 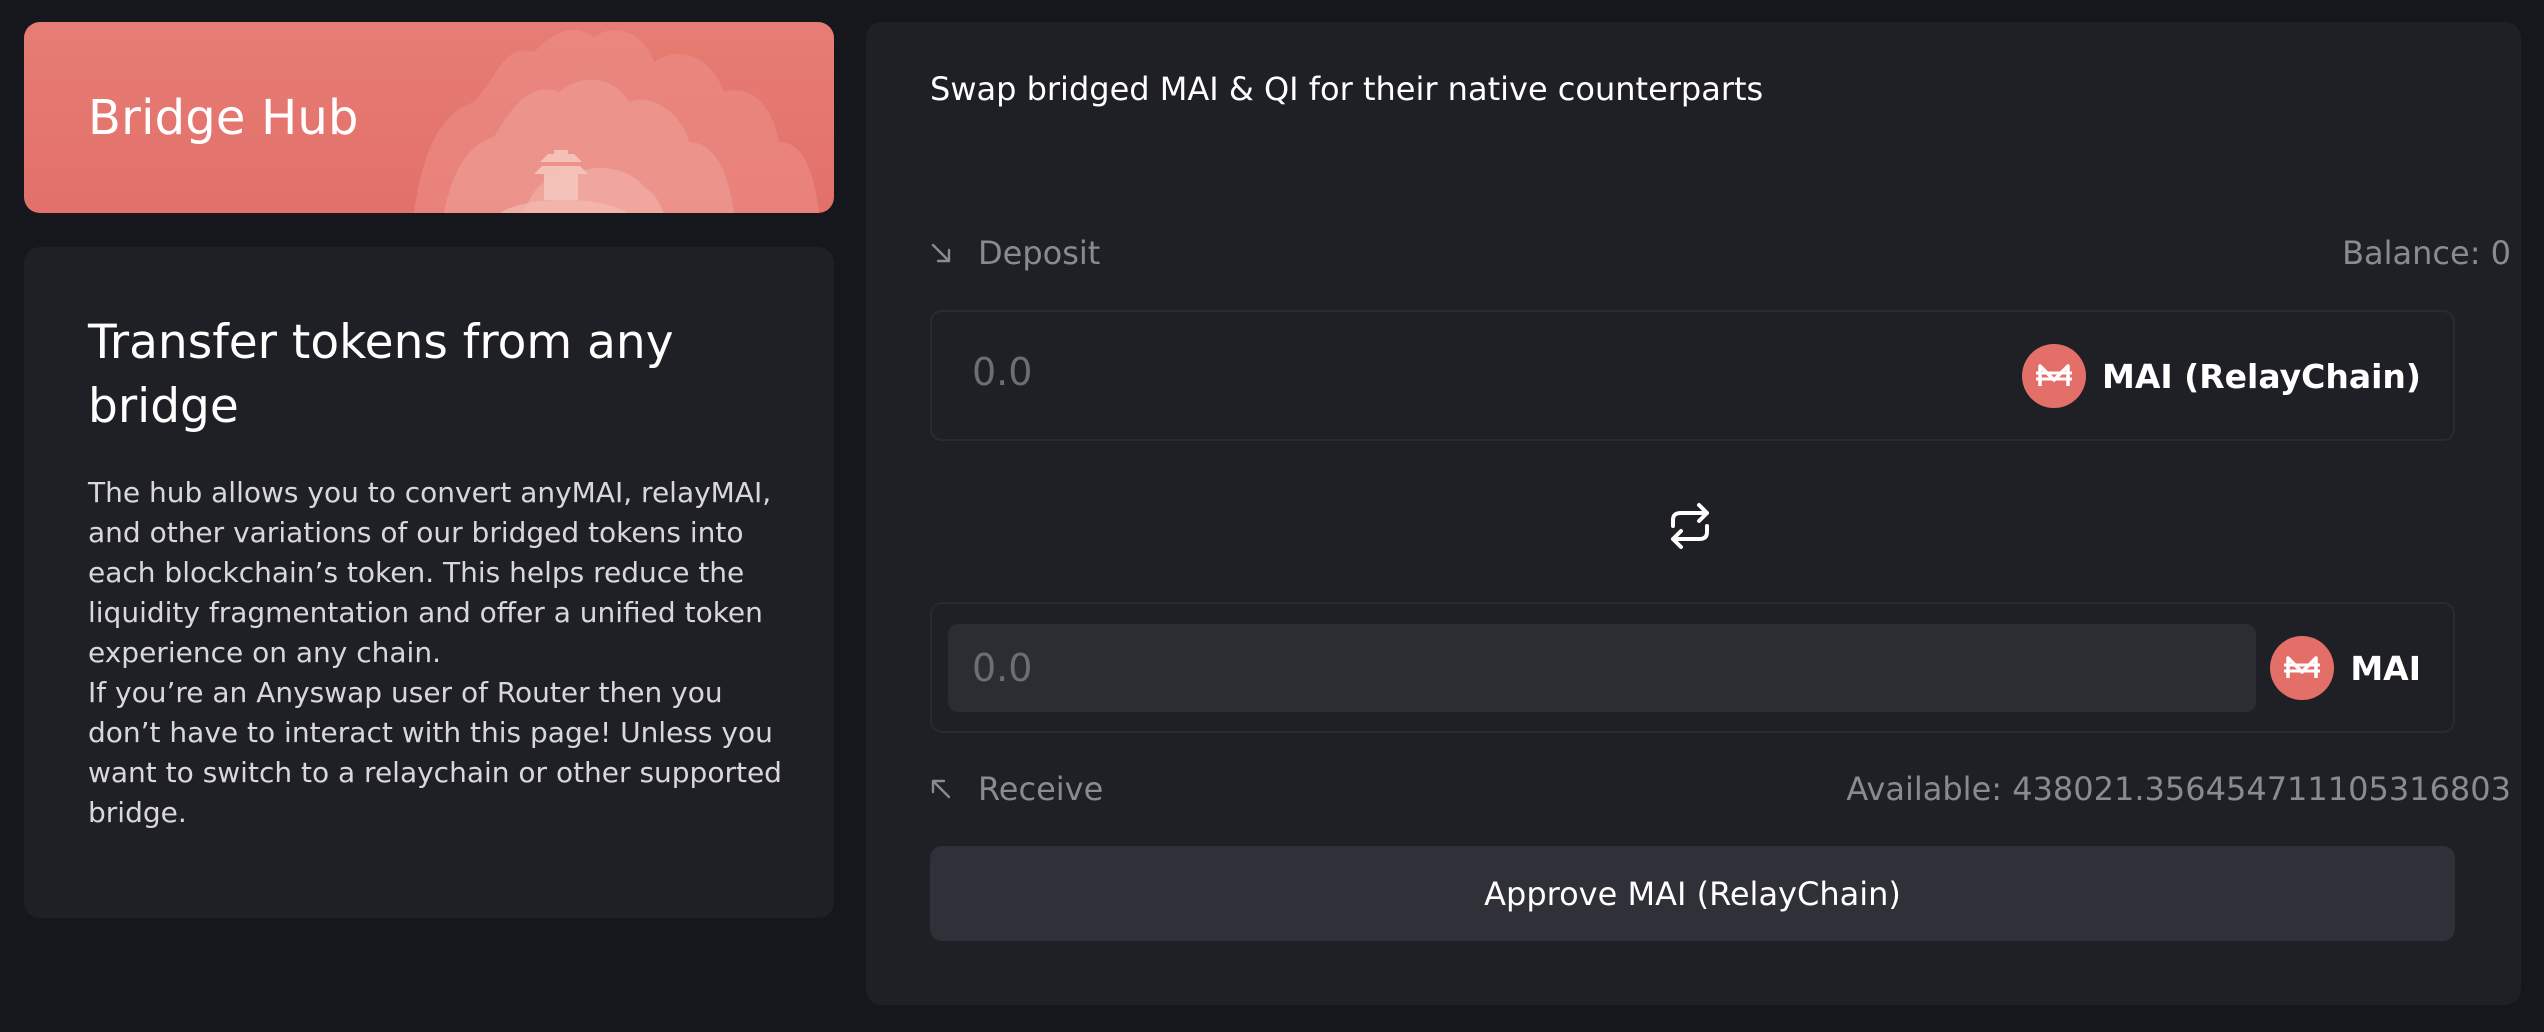 What do you see at coordinates (223, 118) in the screenshot?
I see `hero-title: Bridge Hub` at bounding box center [223, 118].